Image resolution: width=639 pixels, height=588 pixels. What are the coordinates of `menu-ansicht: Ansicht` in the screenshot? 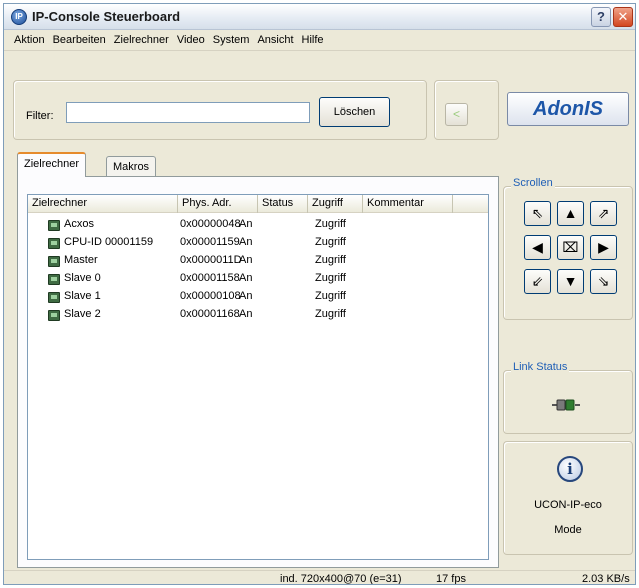 It's located at (275, 40).